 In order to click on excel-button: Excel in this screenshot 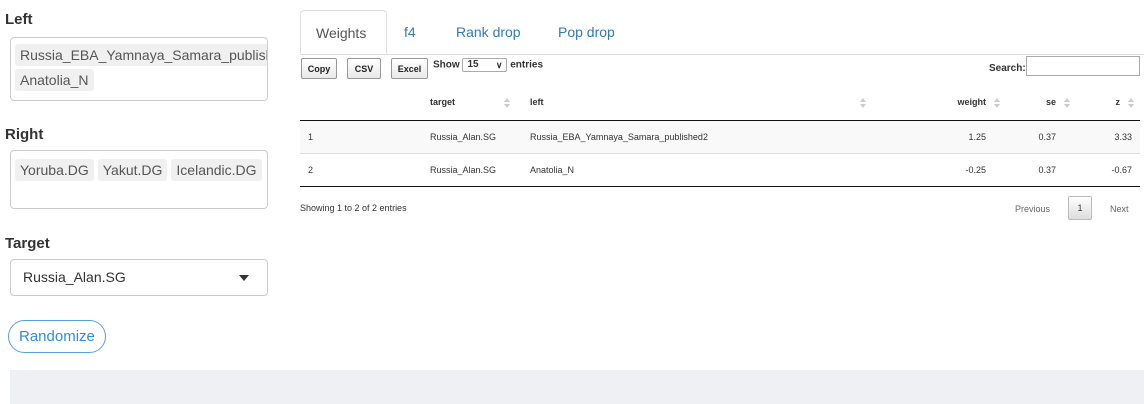, I will do `click(409, 68)`.